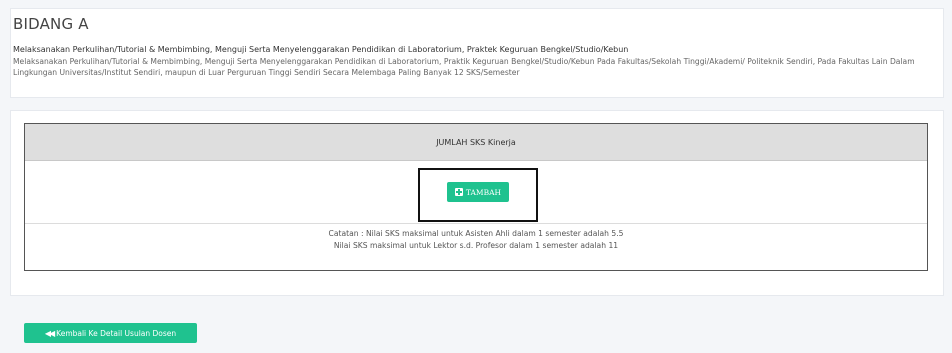  I want to click on tambah-button: TAMBAH, so click(478, 192).